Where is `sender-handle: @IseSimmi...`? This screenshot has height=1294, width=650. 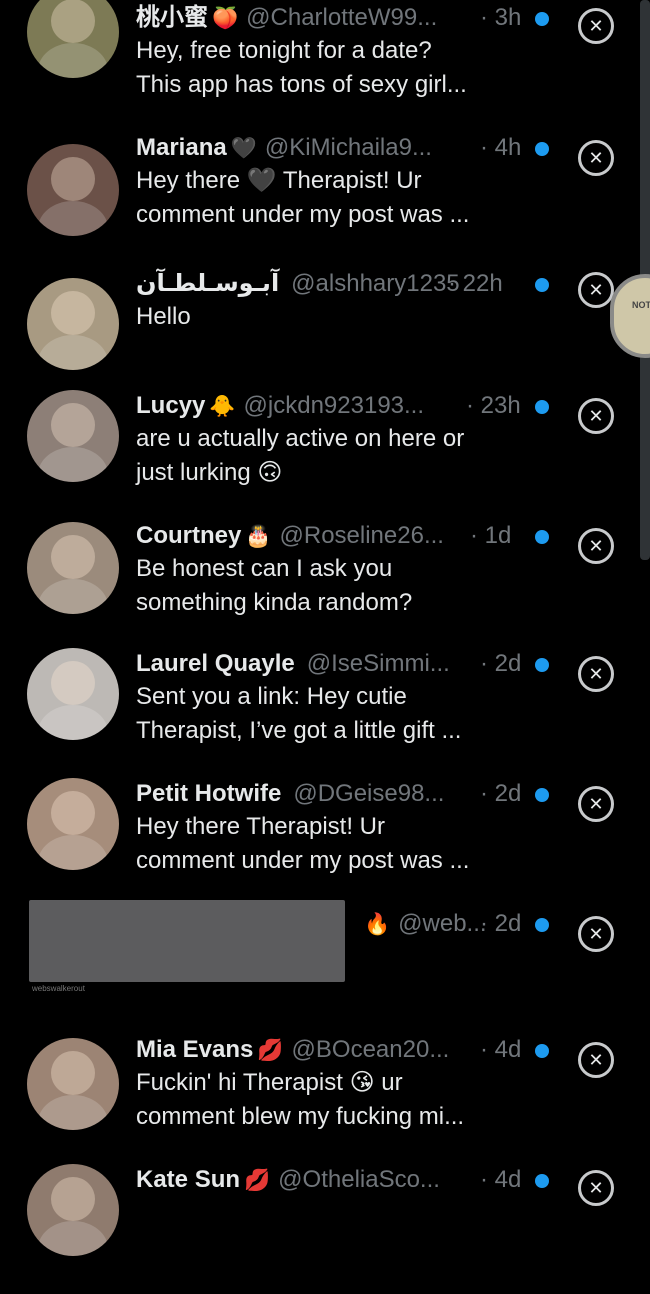
sender-handle: @IseSimmi... is located at coordinates (378, 663).